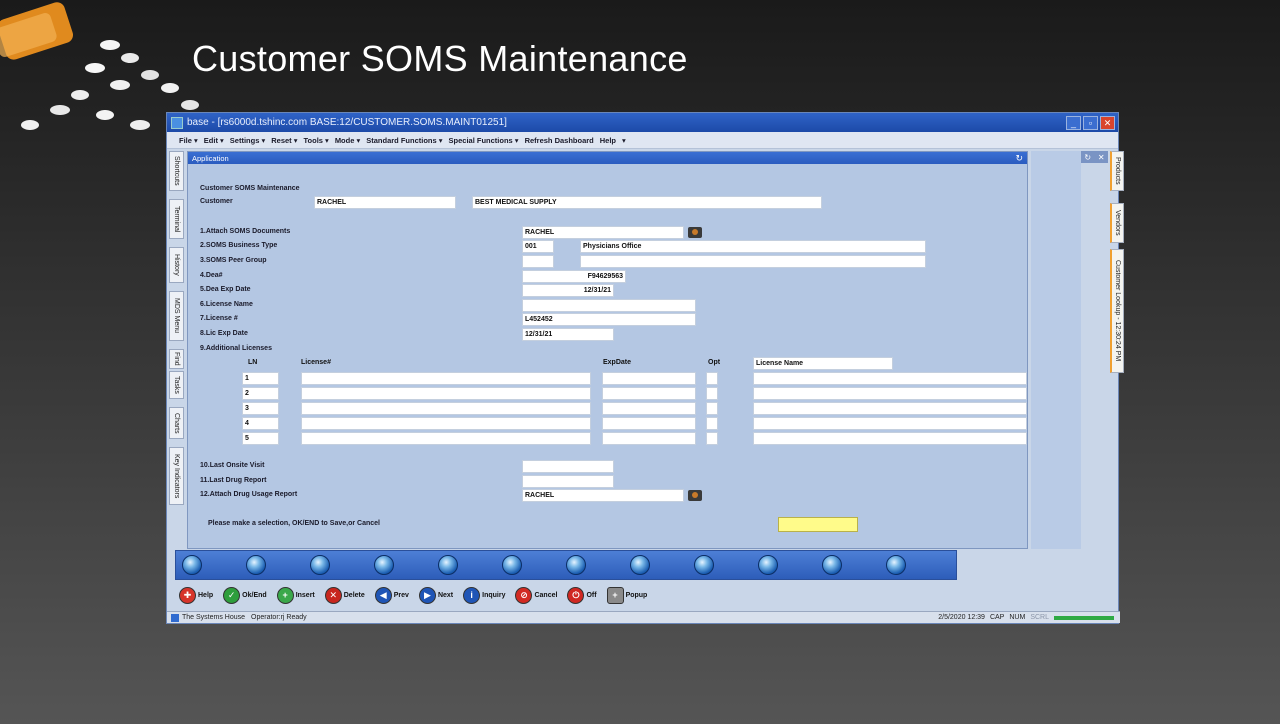  Describe the element at coordinates (1039, 617) in the screenshot. I see `status-scrl: SCRL` at that location.